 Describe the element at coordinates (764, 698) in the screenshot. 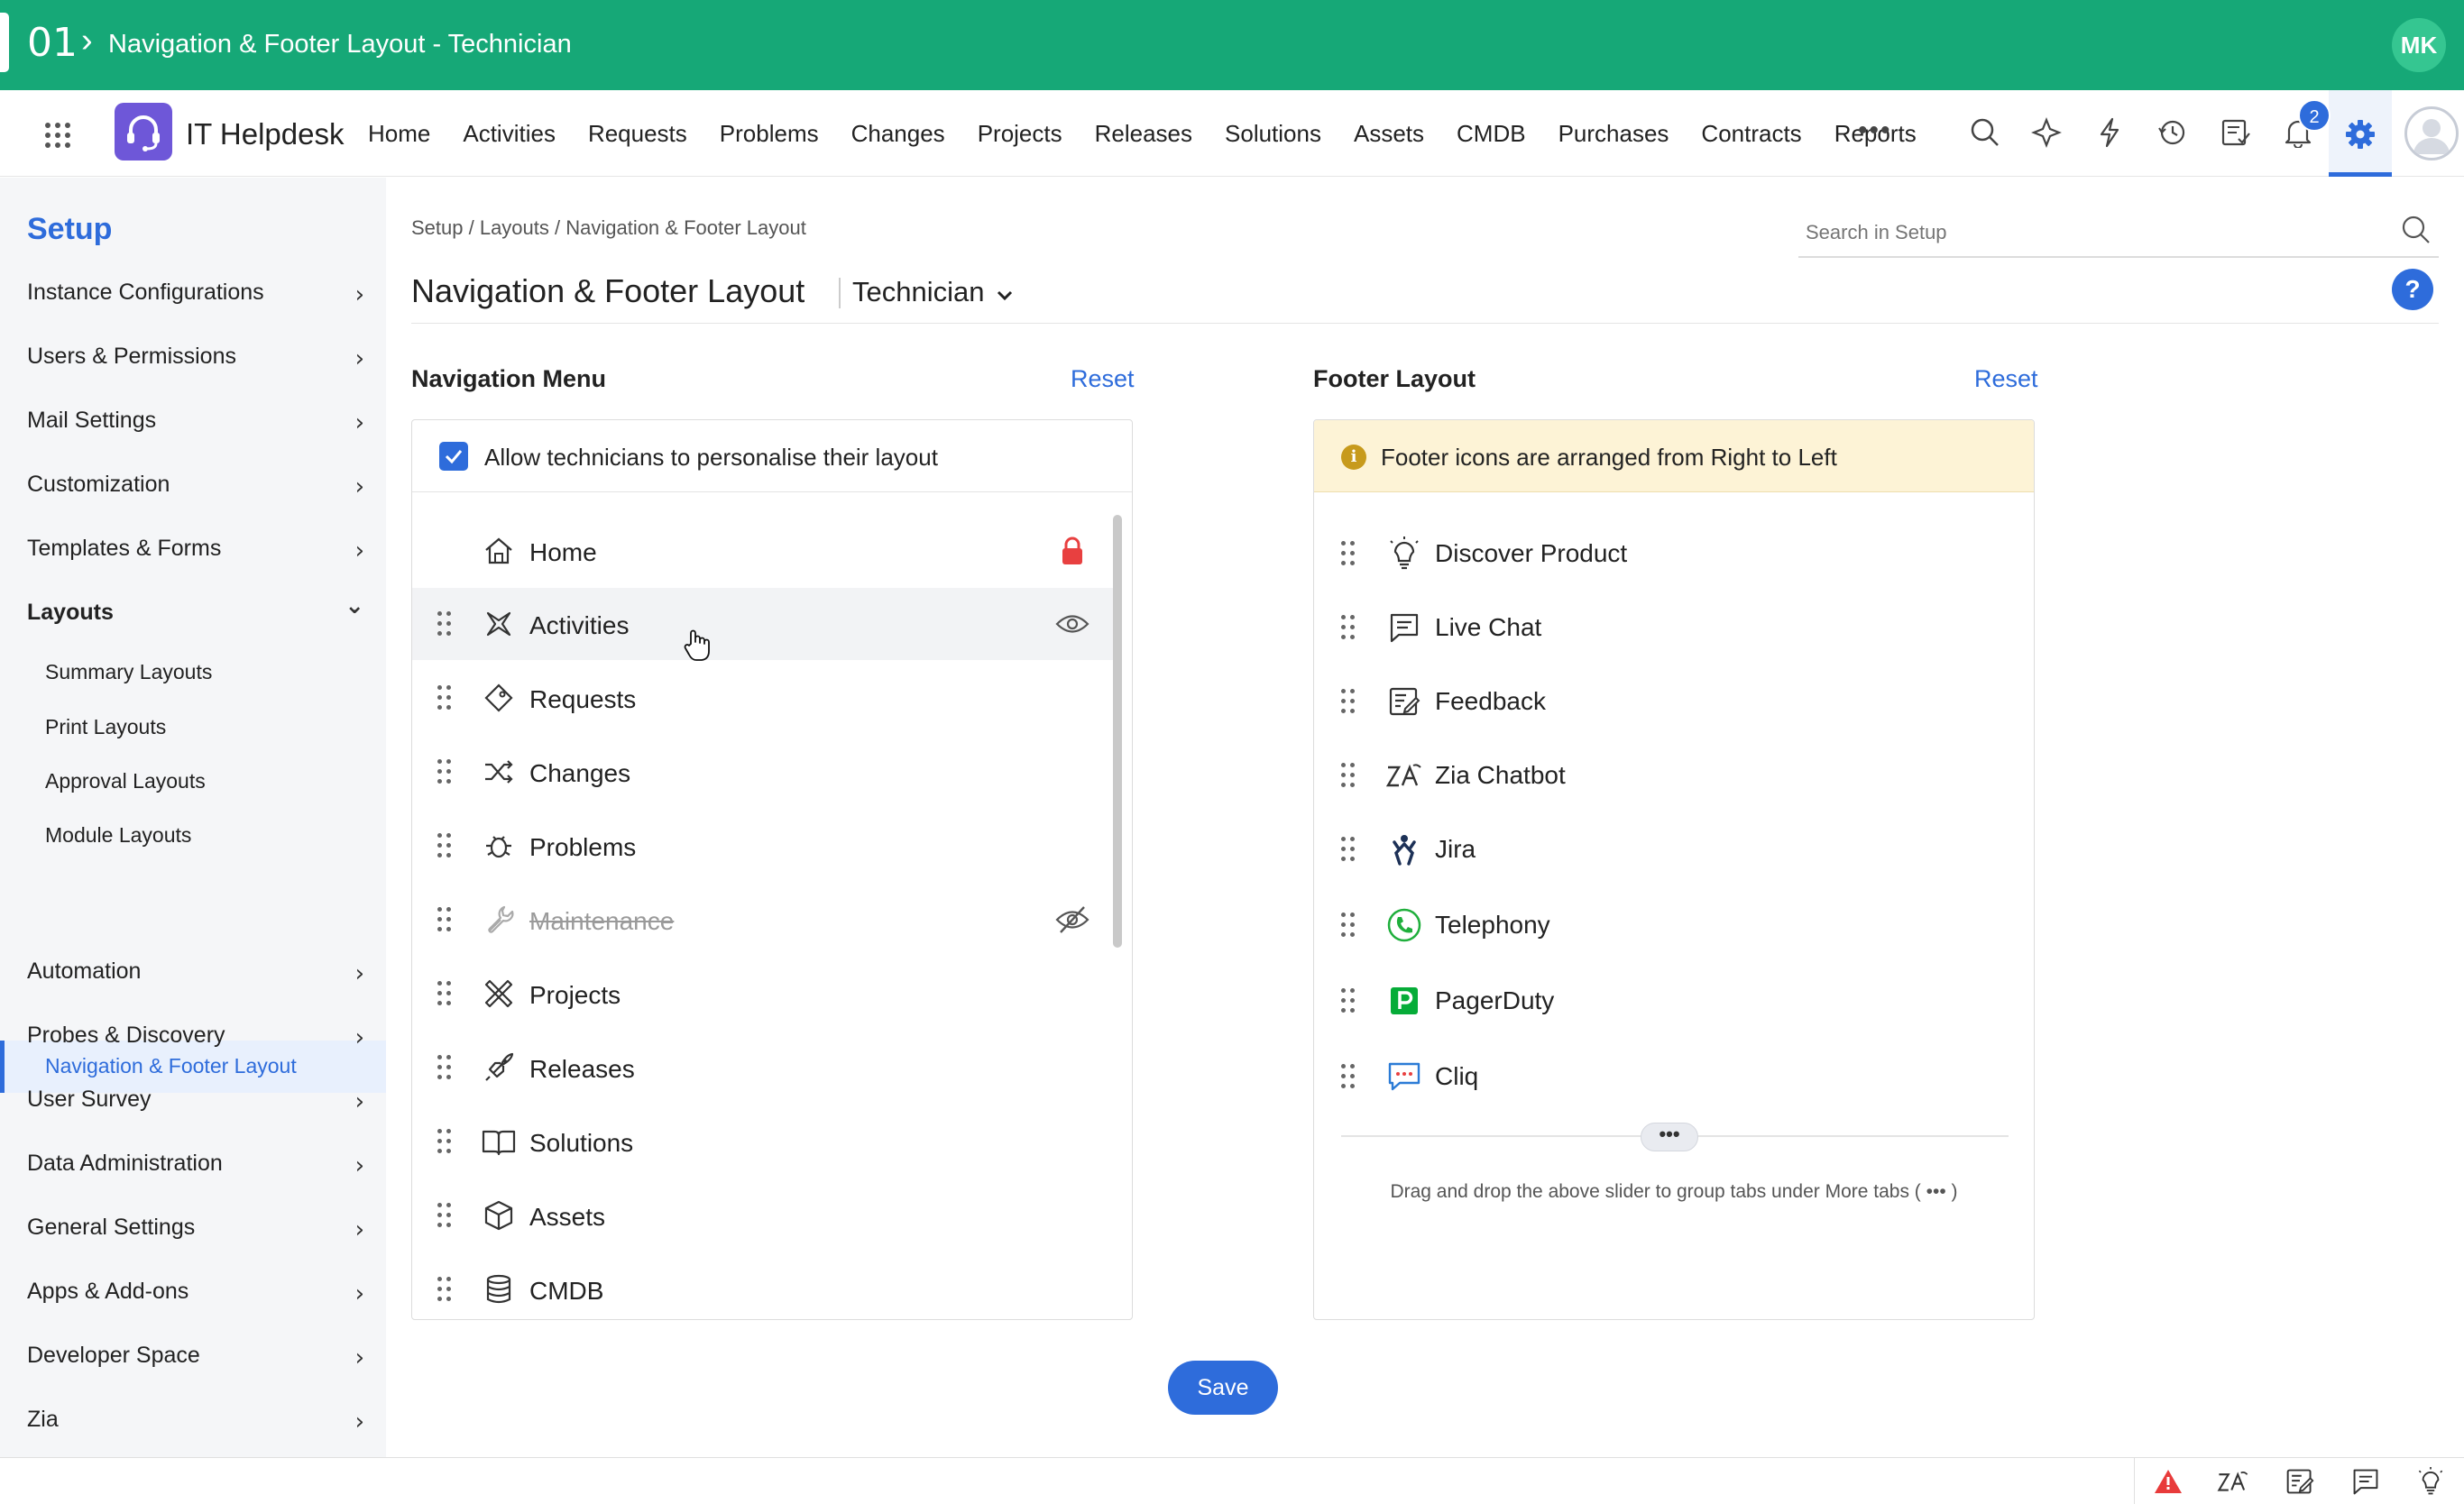

I see `nav-menu-item-requests: Requests` at that location.